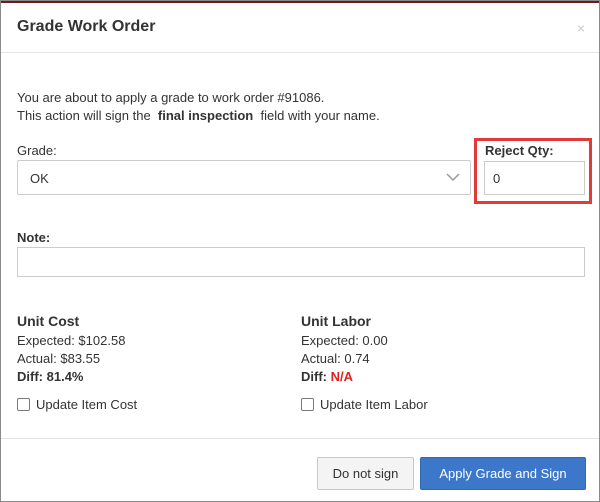  What do you see at coordinates (374, 404) in the screenshot?
I see `update-item-labor-label: Update Item Labor` at bounding box center [374, 404].